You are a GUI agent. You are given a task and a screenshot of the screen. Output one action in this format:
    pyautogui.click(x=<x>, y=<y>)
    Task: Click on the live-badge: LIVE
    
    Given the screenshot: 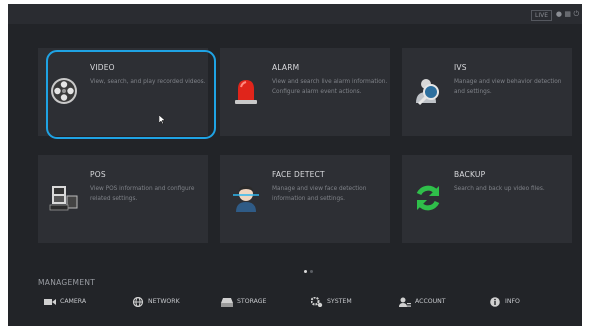 What is the action you would take?
    pyautogui.click(x=541, y=15)
    